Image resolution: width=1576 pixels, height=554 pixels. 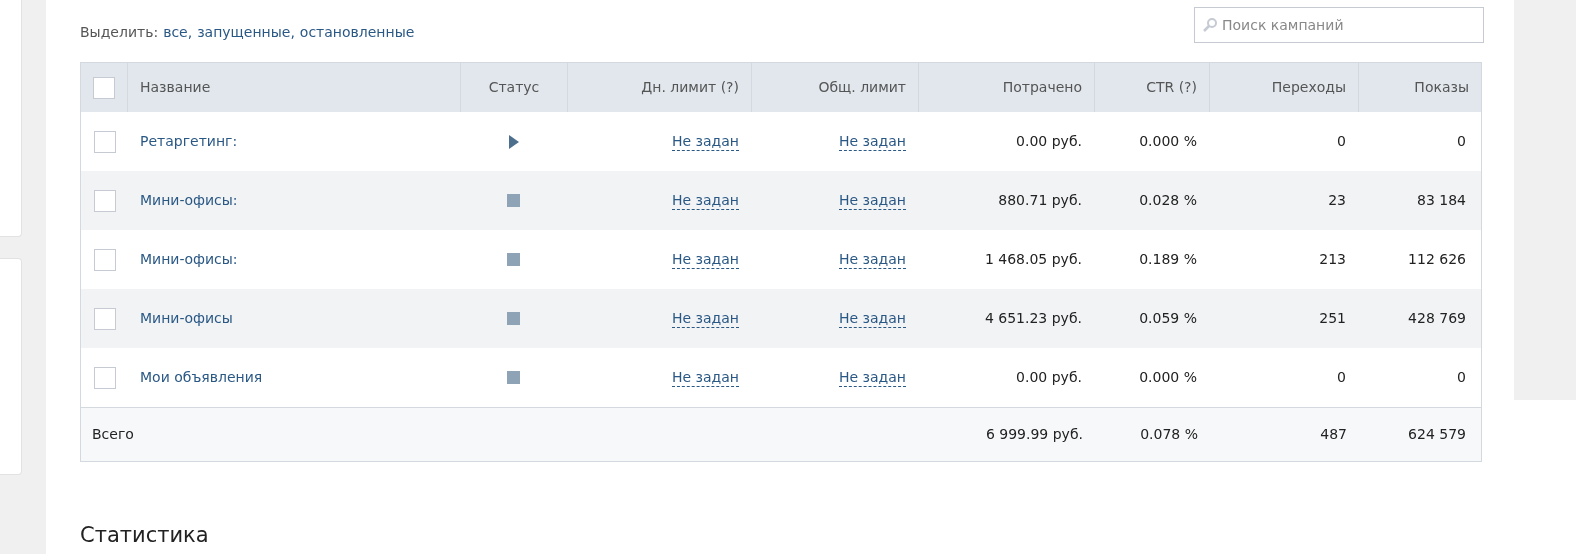 I want to click on search-field: Поиск кампаний, so click(x=1339, y=25).